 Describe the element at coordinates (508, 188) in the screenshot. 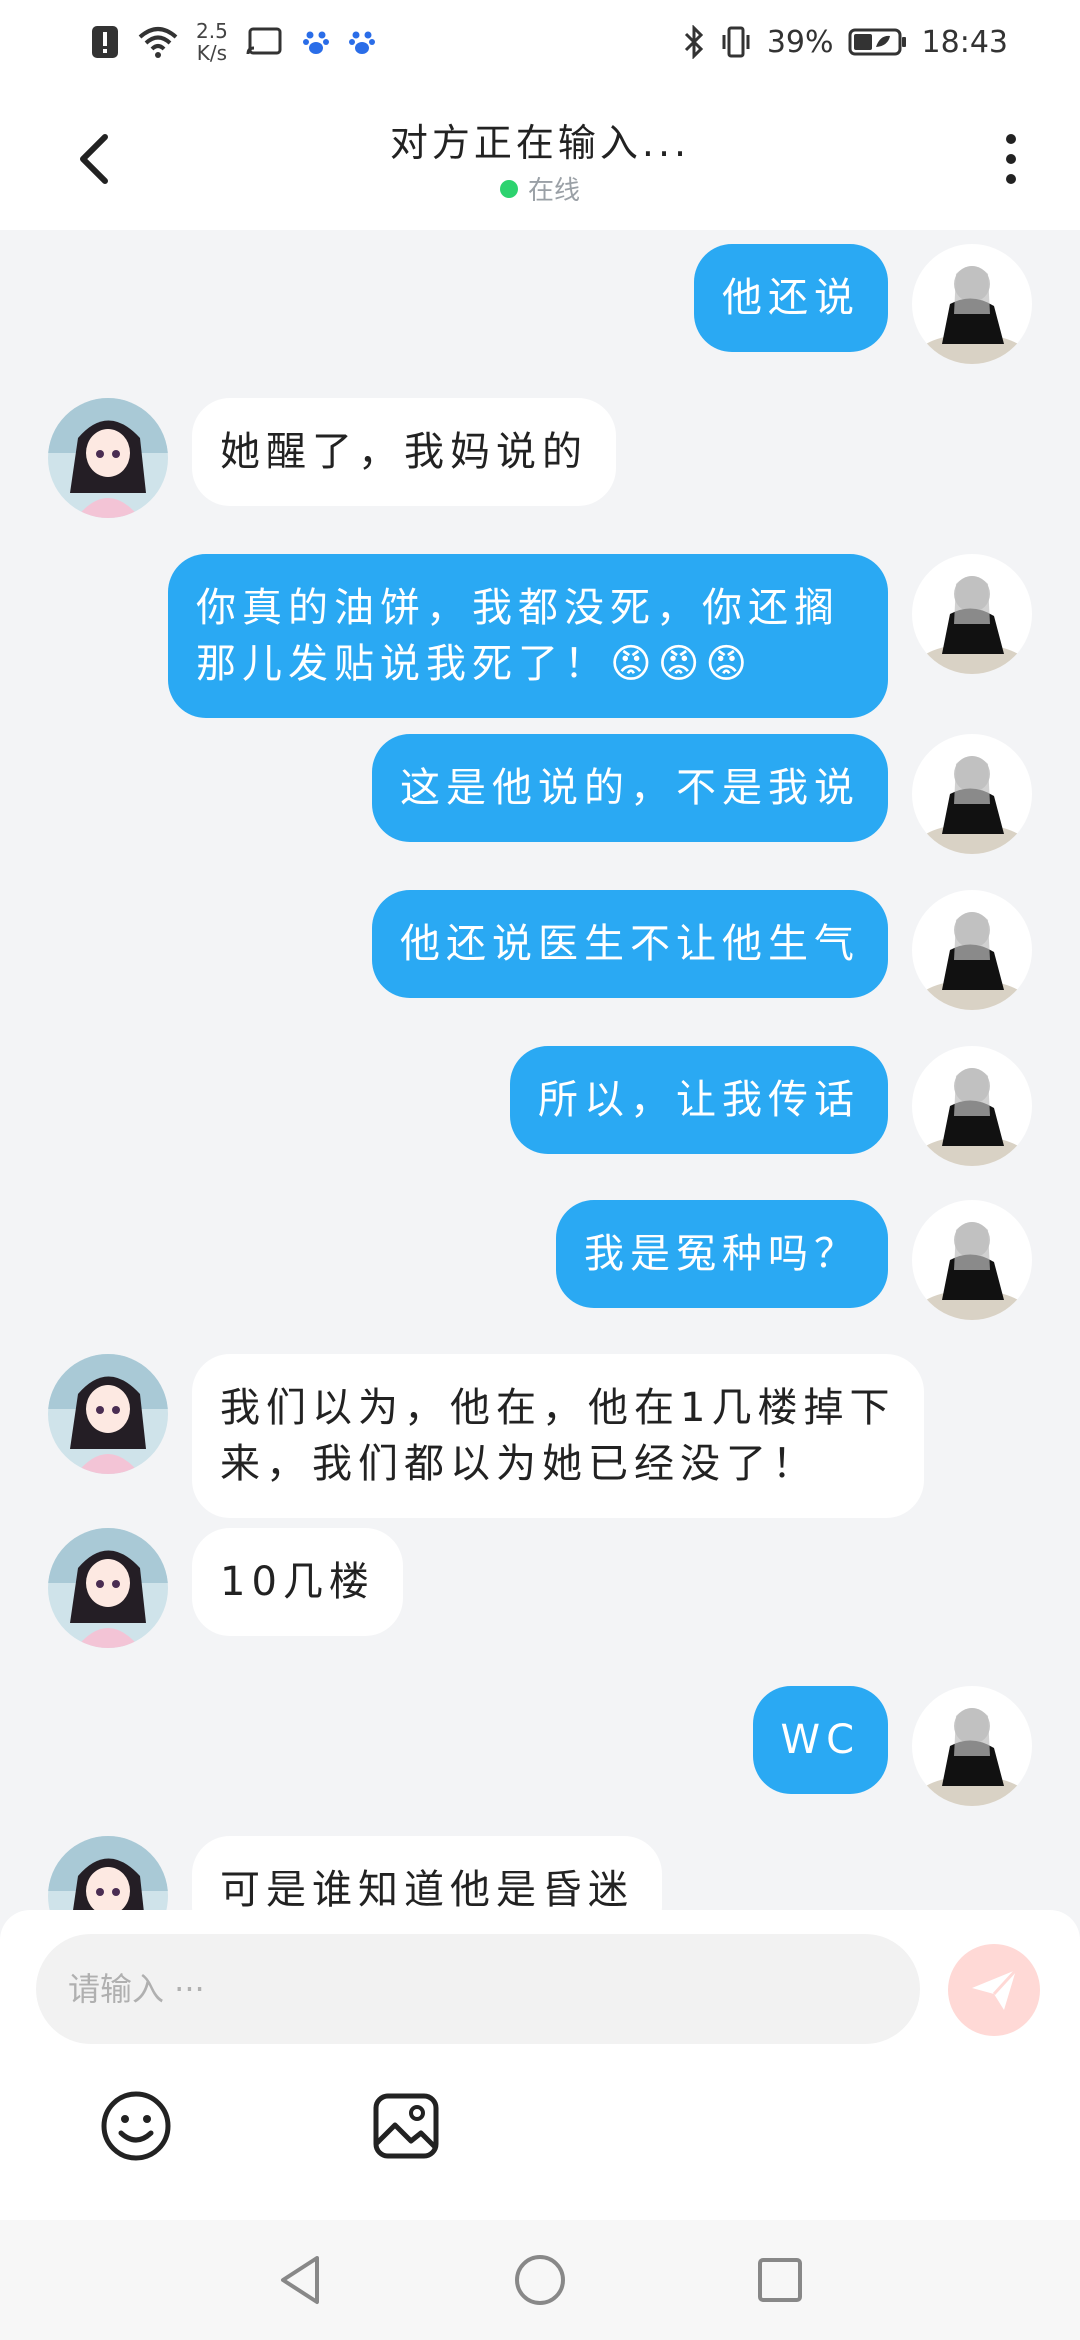

I see `online-dot` at that location.